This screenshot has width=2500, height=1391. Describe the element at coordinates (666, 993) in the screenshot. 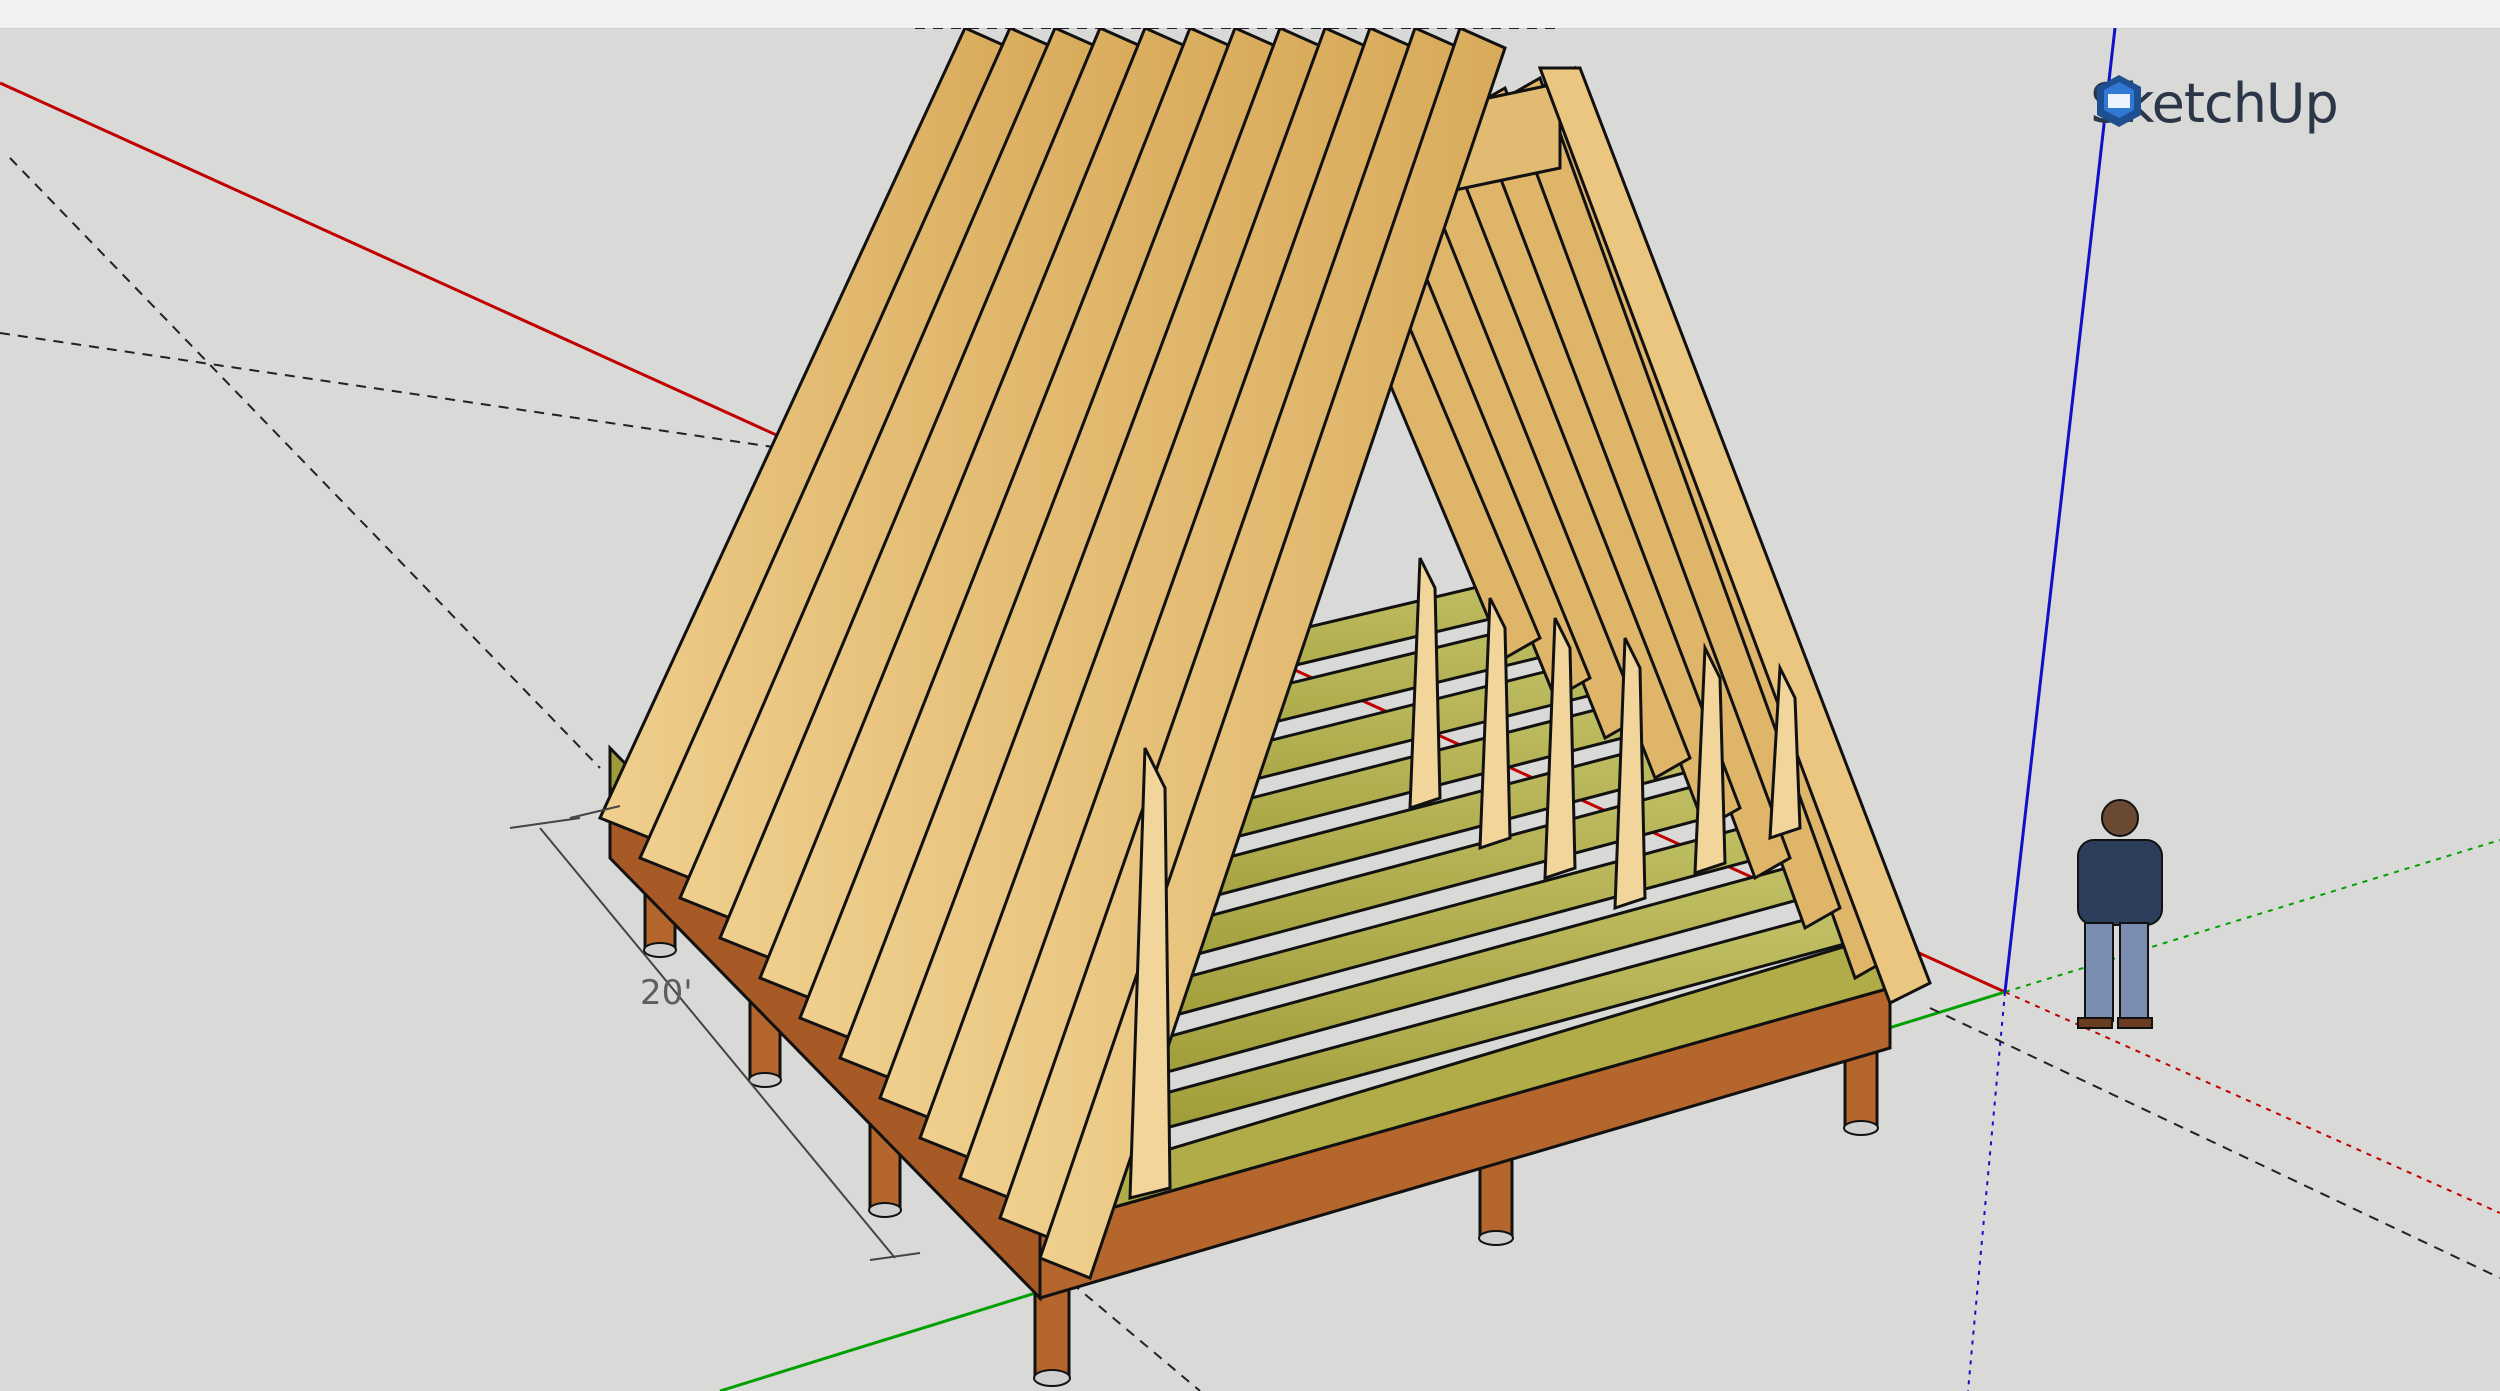

I see `dimension-label: 20'` at that location.